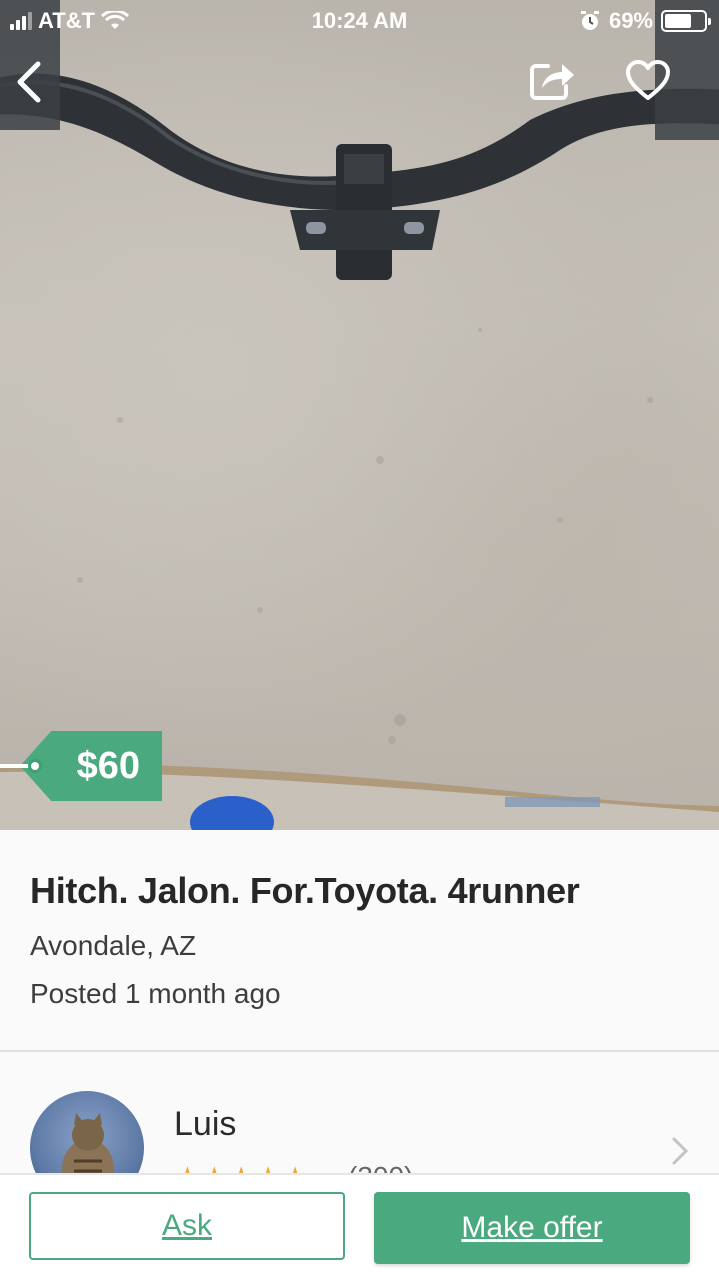  Describe the element at coordinates (630, 20) in the screenshot. I see `battery-percent: 69%` at that location.